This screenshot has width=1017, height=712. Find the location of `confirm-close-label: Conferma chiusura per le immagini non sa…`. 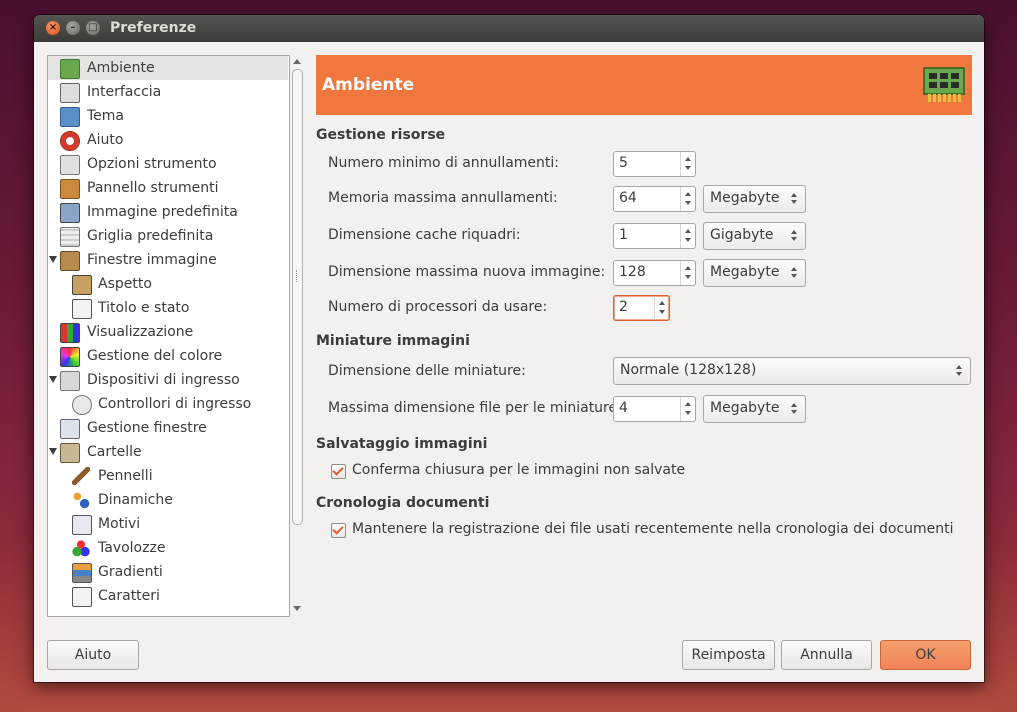

confirm-close-label: Conferma chiusura per le immagini non sa… is located at coordinates (518, 470).